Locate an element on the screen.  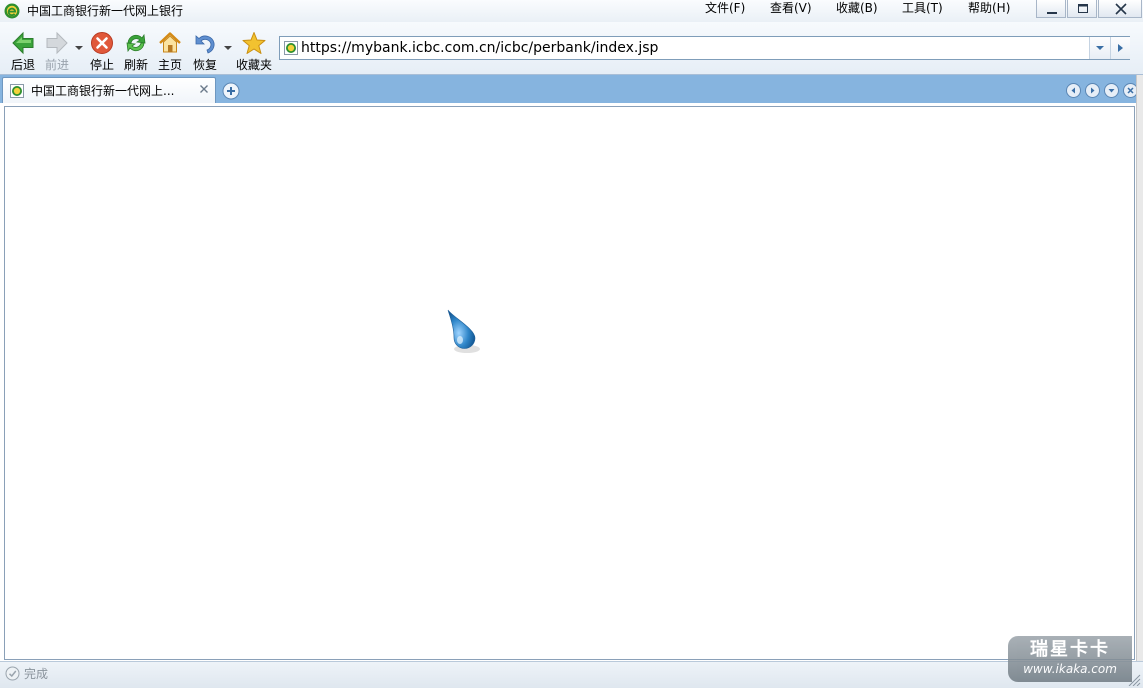
undo-arrow-icon is located at coordinates (205, 44).